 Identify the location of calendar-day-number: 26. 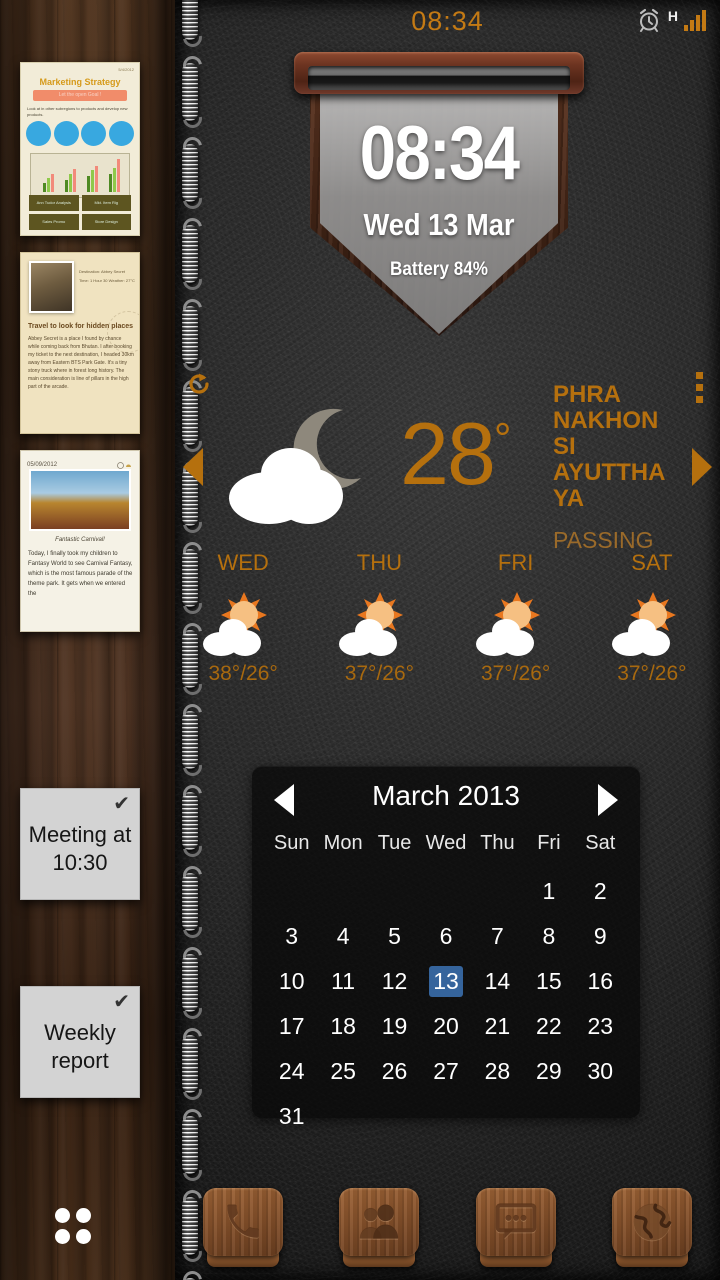
(394, 1071).